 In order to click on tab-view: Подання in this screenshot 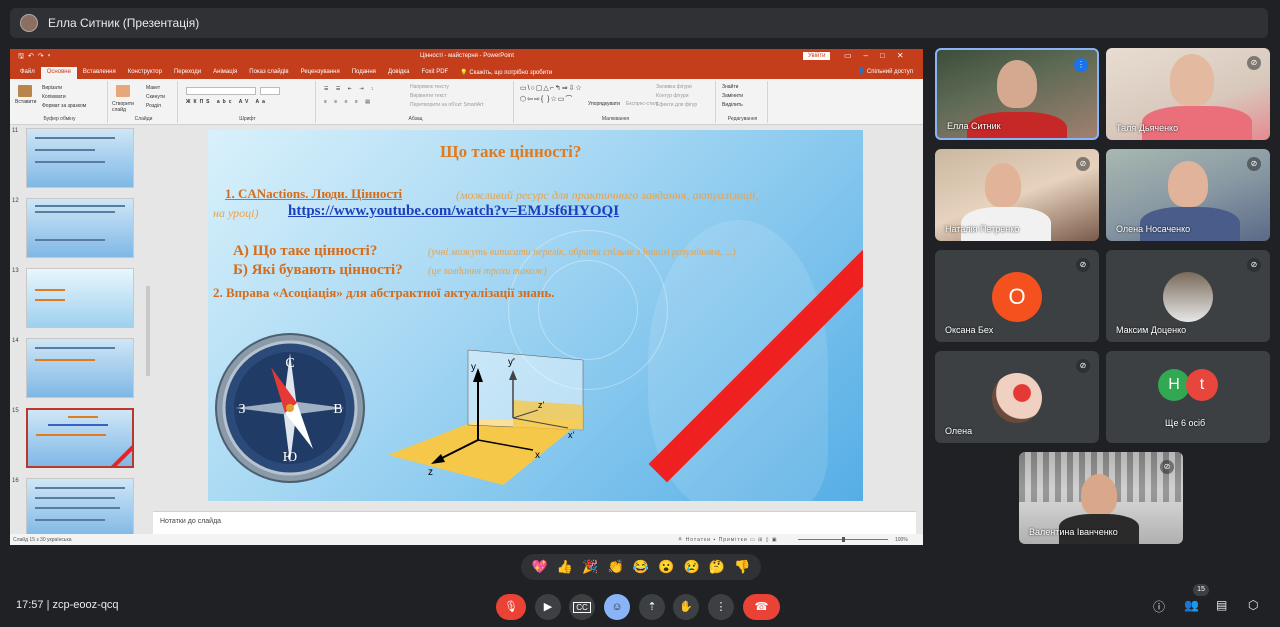, I will do `click(364, 73)`.